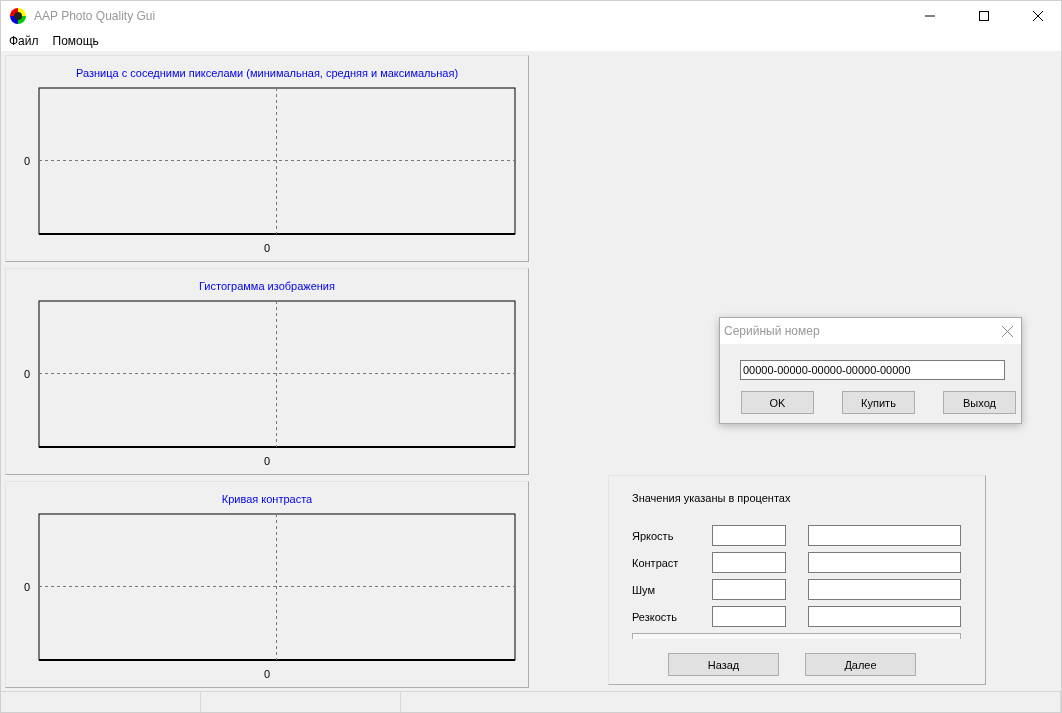 The image size is (1062, 713). Describe the element at coordinates (653, 535) in the screenshot. I see `field-label: Яркость` at that location.